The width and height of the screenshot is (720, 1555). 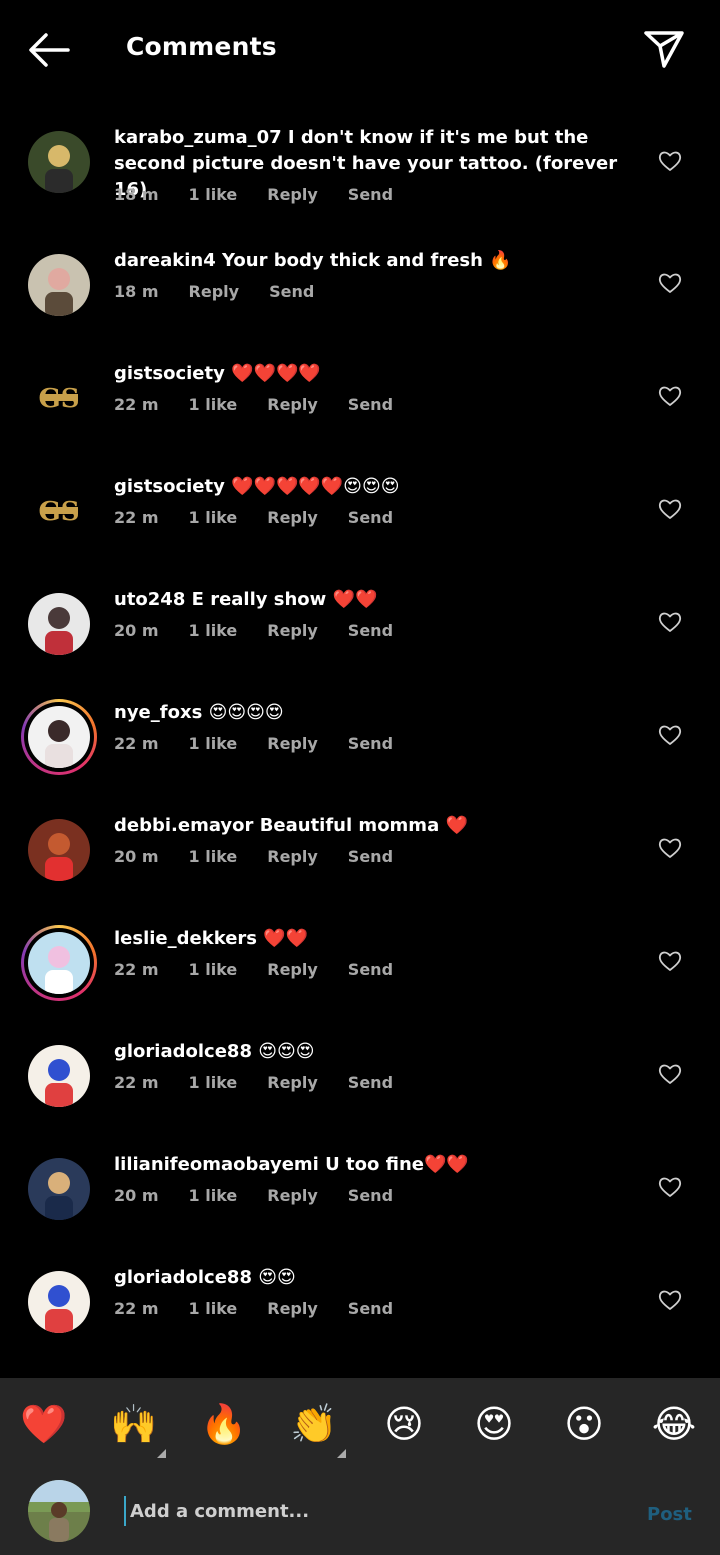 I want to click on quick-reaction-row: ❤️ 🙌 🔥 👏 😢 😍 😮 😂, so click(x=360, y=1428).